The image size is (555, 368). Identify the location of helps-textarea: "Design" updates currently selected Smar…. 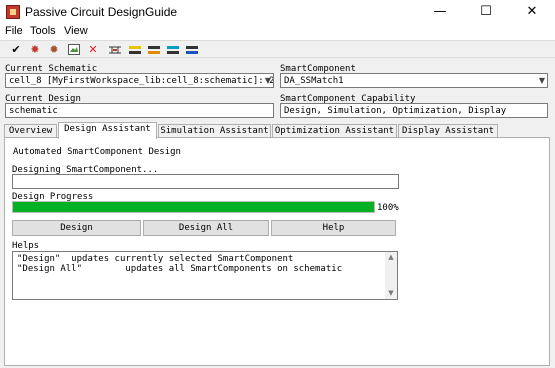
(205, 275).